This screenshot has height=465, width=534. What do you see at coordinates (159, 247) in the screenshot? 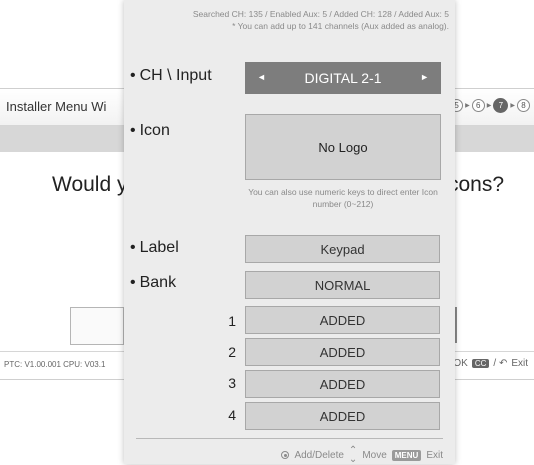
I see `label-label: Label` at bounding box center [159, 247].